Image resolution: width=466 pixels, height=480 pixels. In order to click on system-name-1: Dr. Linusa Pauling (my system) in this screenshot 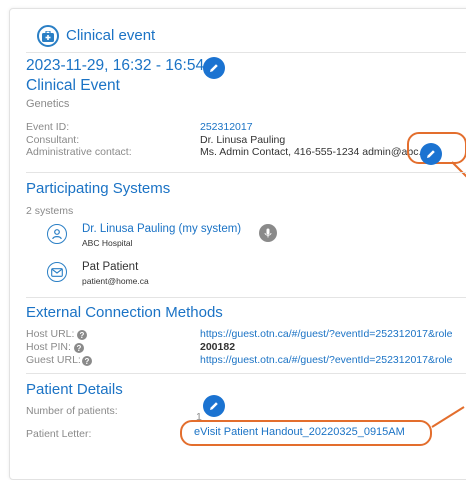, I will do `click(161, 229)`.